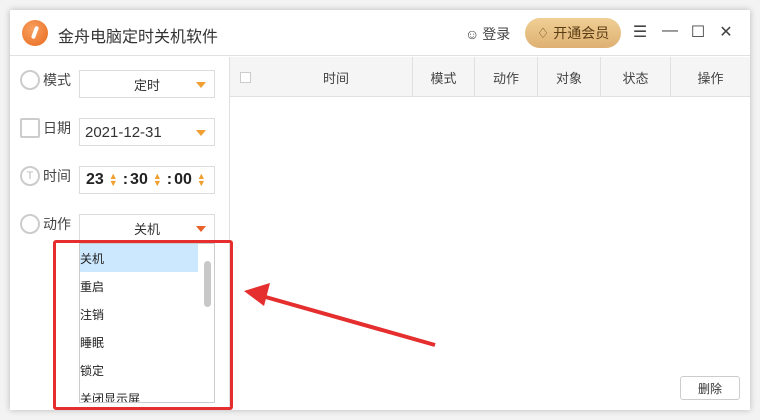 The width and height of the screenshot is (760, 420). I want to click on annotation-arrow, so click(340, 315).